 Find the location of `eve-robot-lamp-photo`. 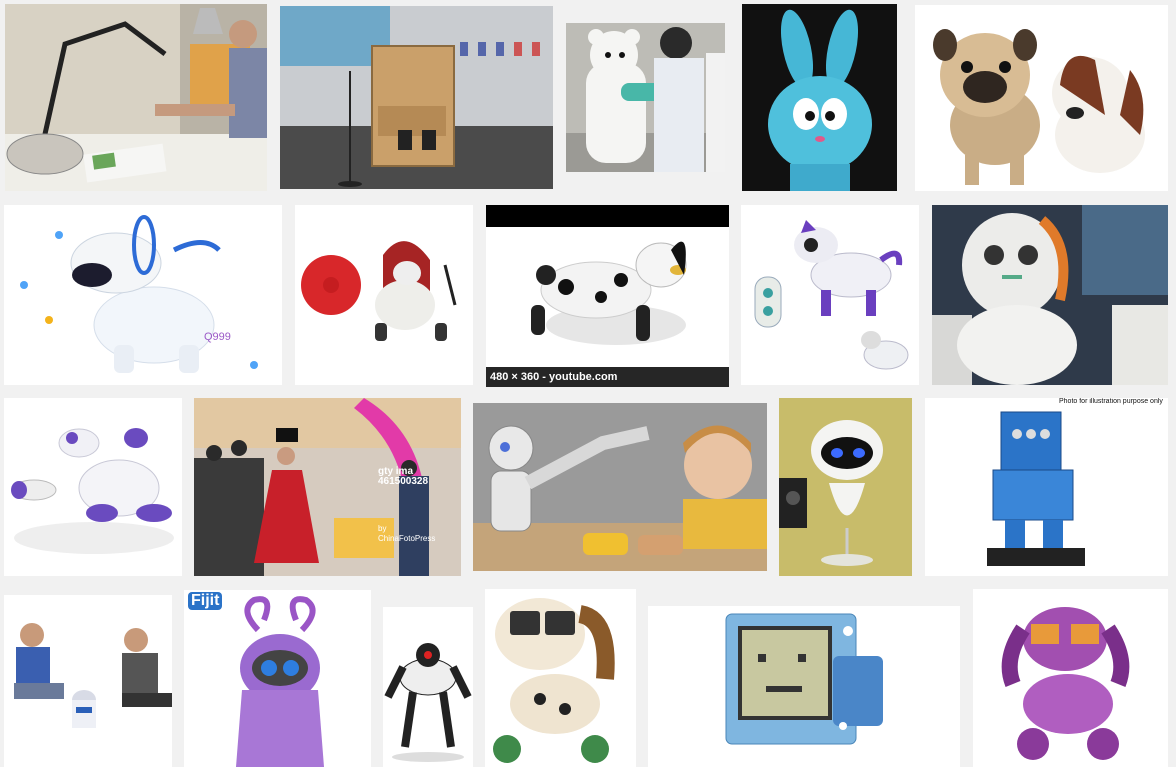

eve-robot-lamp-photo is located at coordinates (845, 487).